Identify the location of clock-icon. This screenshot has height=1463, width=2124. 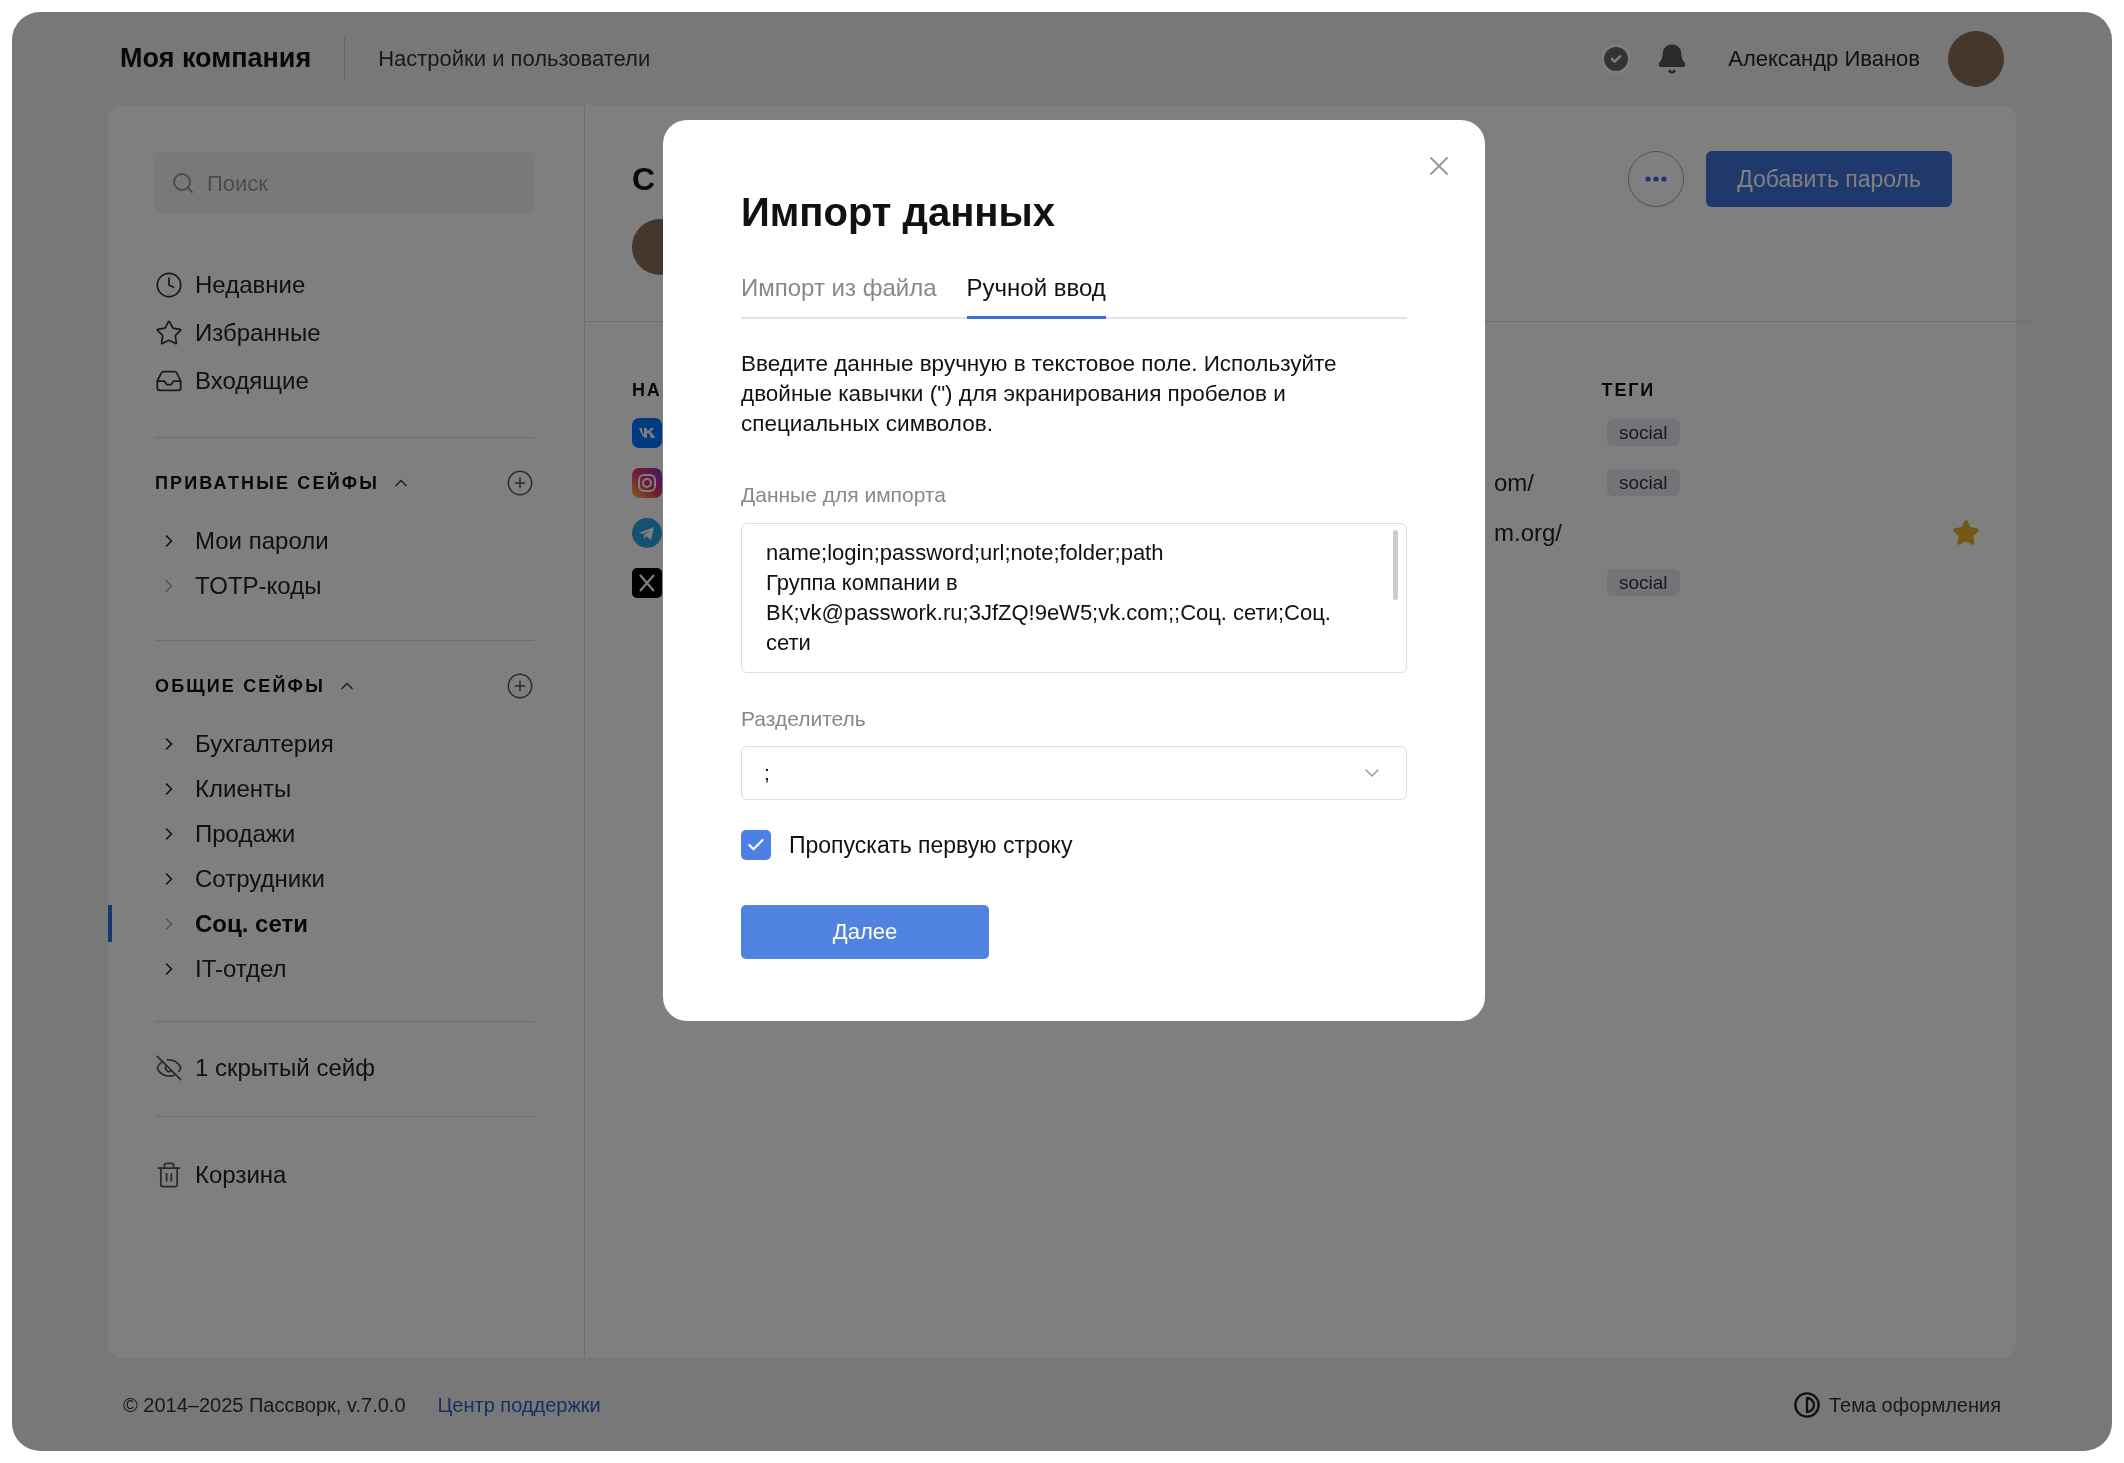
(169, 285).